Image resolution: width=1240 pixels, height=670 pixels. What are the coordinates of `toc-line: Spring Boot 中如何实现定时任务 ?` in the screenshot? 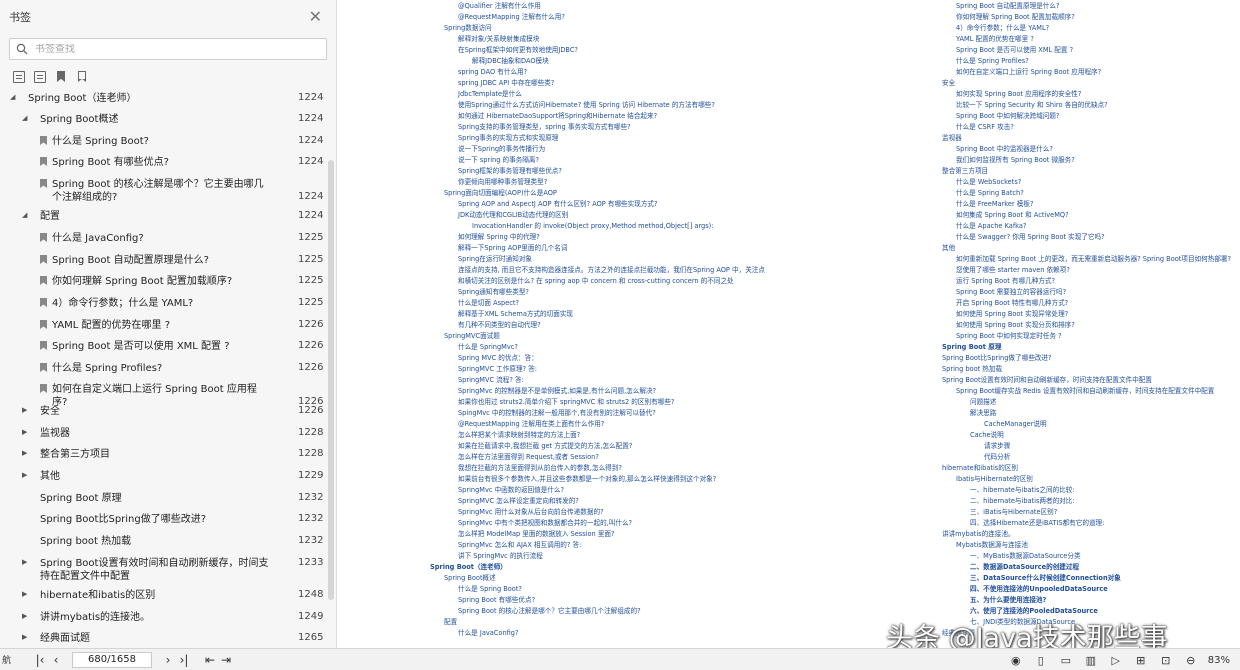 It's located at (1009, 336).